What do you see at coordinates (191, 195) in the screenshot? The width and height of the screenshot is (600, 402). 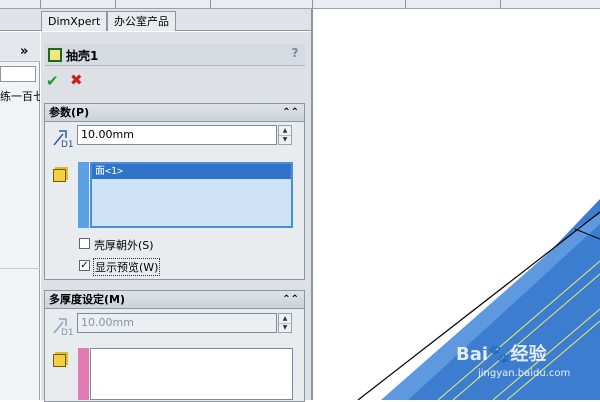 I see `faces-to-remove-list: 面<1>` at bounding box center [191, 195].